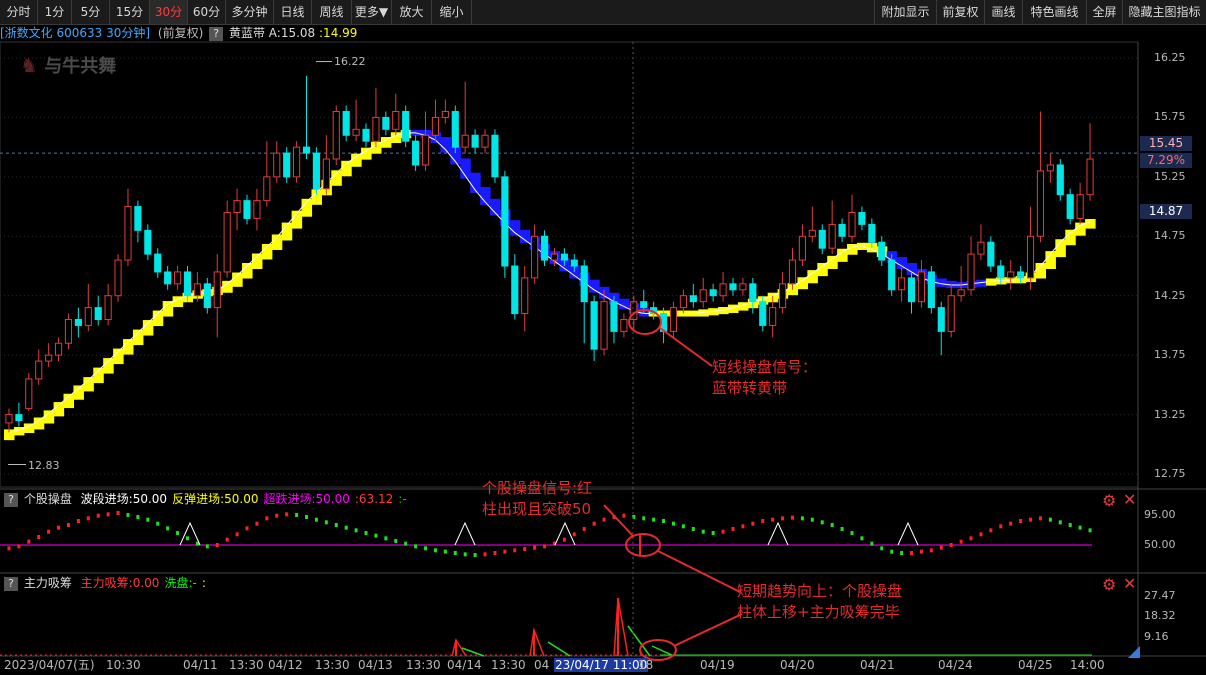 Image resolution: width=1206 pixels, height=675 pixels. I want to click on toolbar-btn-9: 更多▼, so click(372, 12).